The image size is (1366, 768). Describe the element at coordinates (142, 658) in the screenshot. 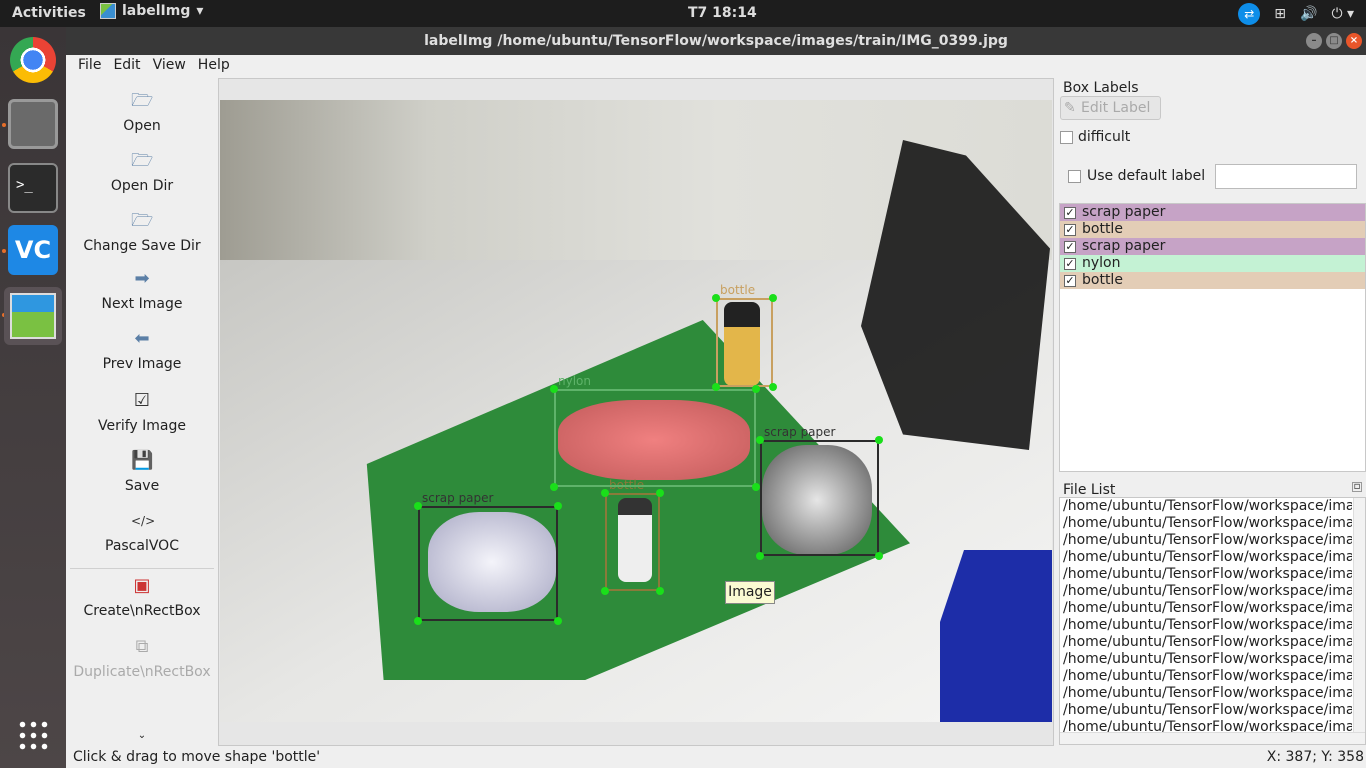

I see `duplicate-rectbox-button: ⧉ Duplicate\nRectBox` at that location.